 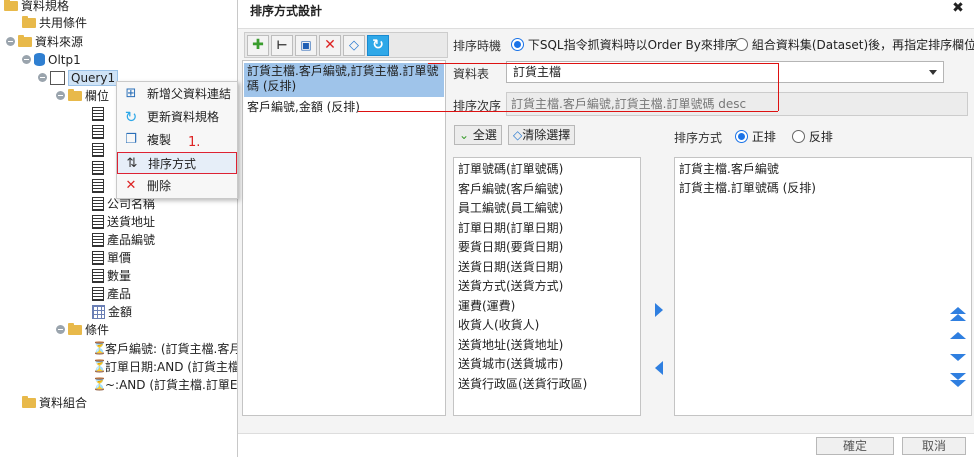 I want to click on list-item: 送貨行政區(送貨行政區), so click(x=522, y=384).